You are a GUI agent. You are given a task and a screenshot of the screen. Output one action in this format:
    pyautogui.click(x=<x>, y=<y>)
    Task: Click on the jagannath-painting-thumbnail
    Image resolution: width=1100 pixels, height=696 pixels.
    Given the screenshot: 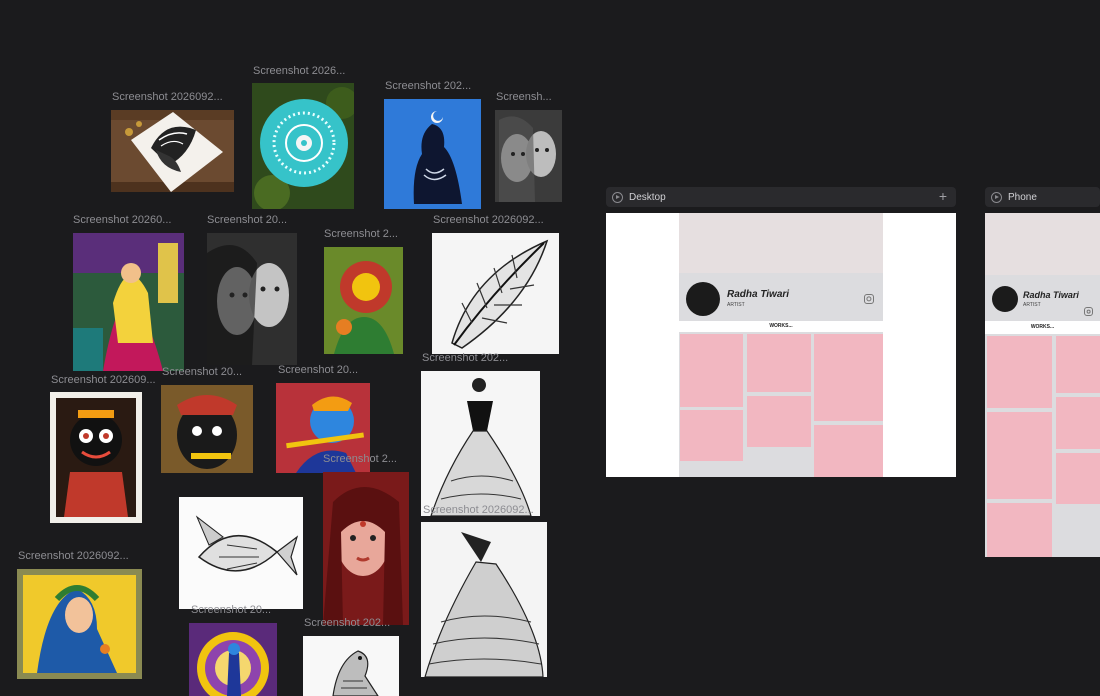 What is the action you would take?
    pyautogui.click(x=96, y=457)
    